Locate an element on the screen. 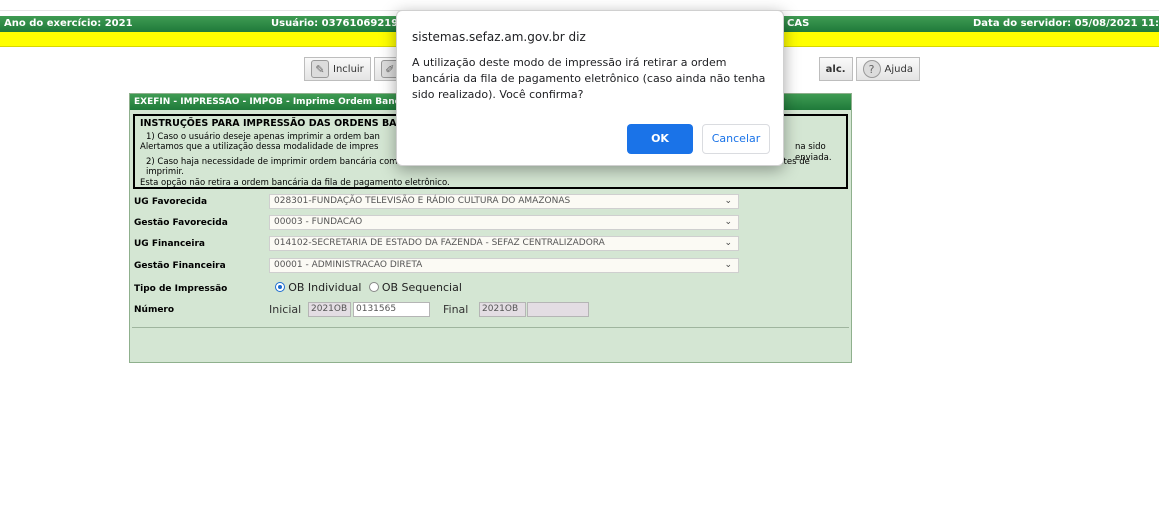  calc-label: alc. is located at coordinates (835, 69).